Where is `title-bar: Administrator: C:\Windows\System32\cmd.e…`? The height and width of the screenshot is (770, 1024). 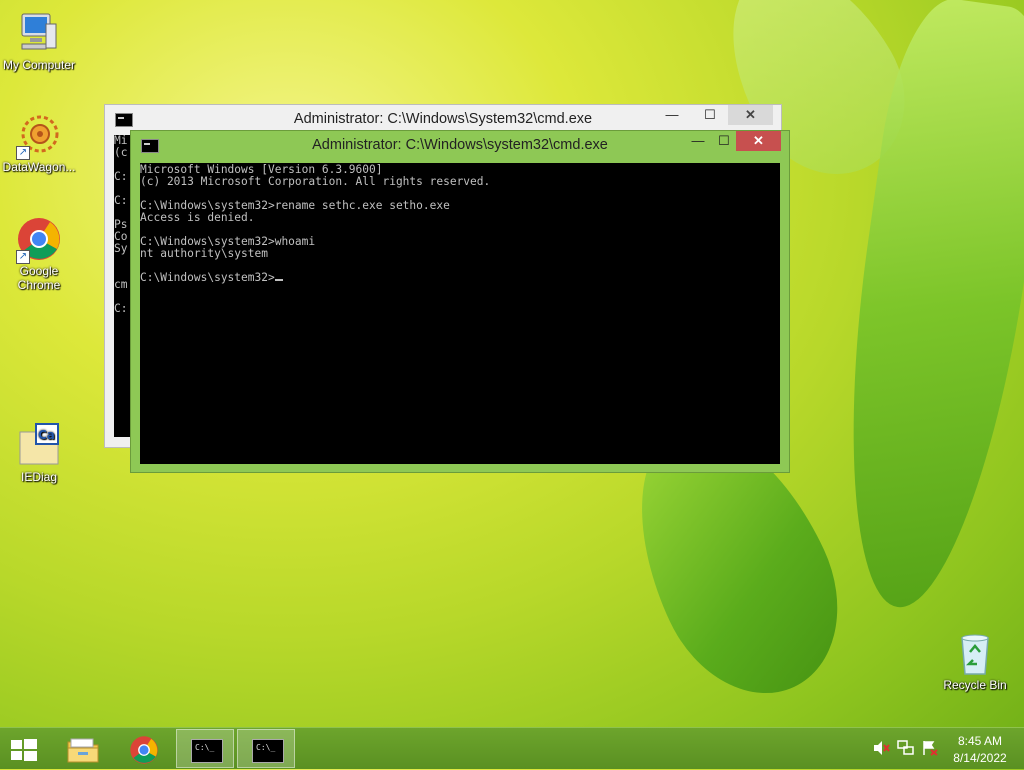 title-bar: Administrator: C:\Windows\System32\cmd.e… is located at coordinates (443, 119).